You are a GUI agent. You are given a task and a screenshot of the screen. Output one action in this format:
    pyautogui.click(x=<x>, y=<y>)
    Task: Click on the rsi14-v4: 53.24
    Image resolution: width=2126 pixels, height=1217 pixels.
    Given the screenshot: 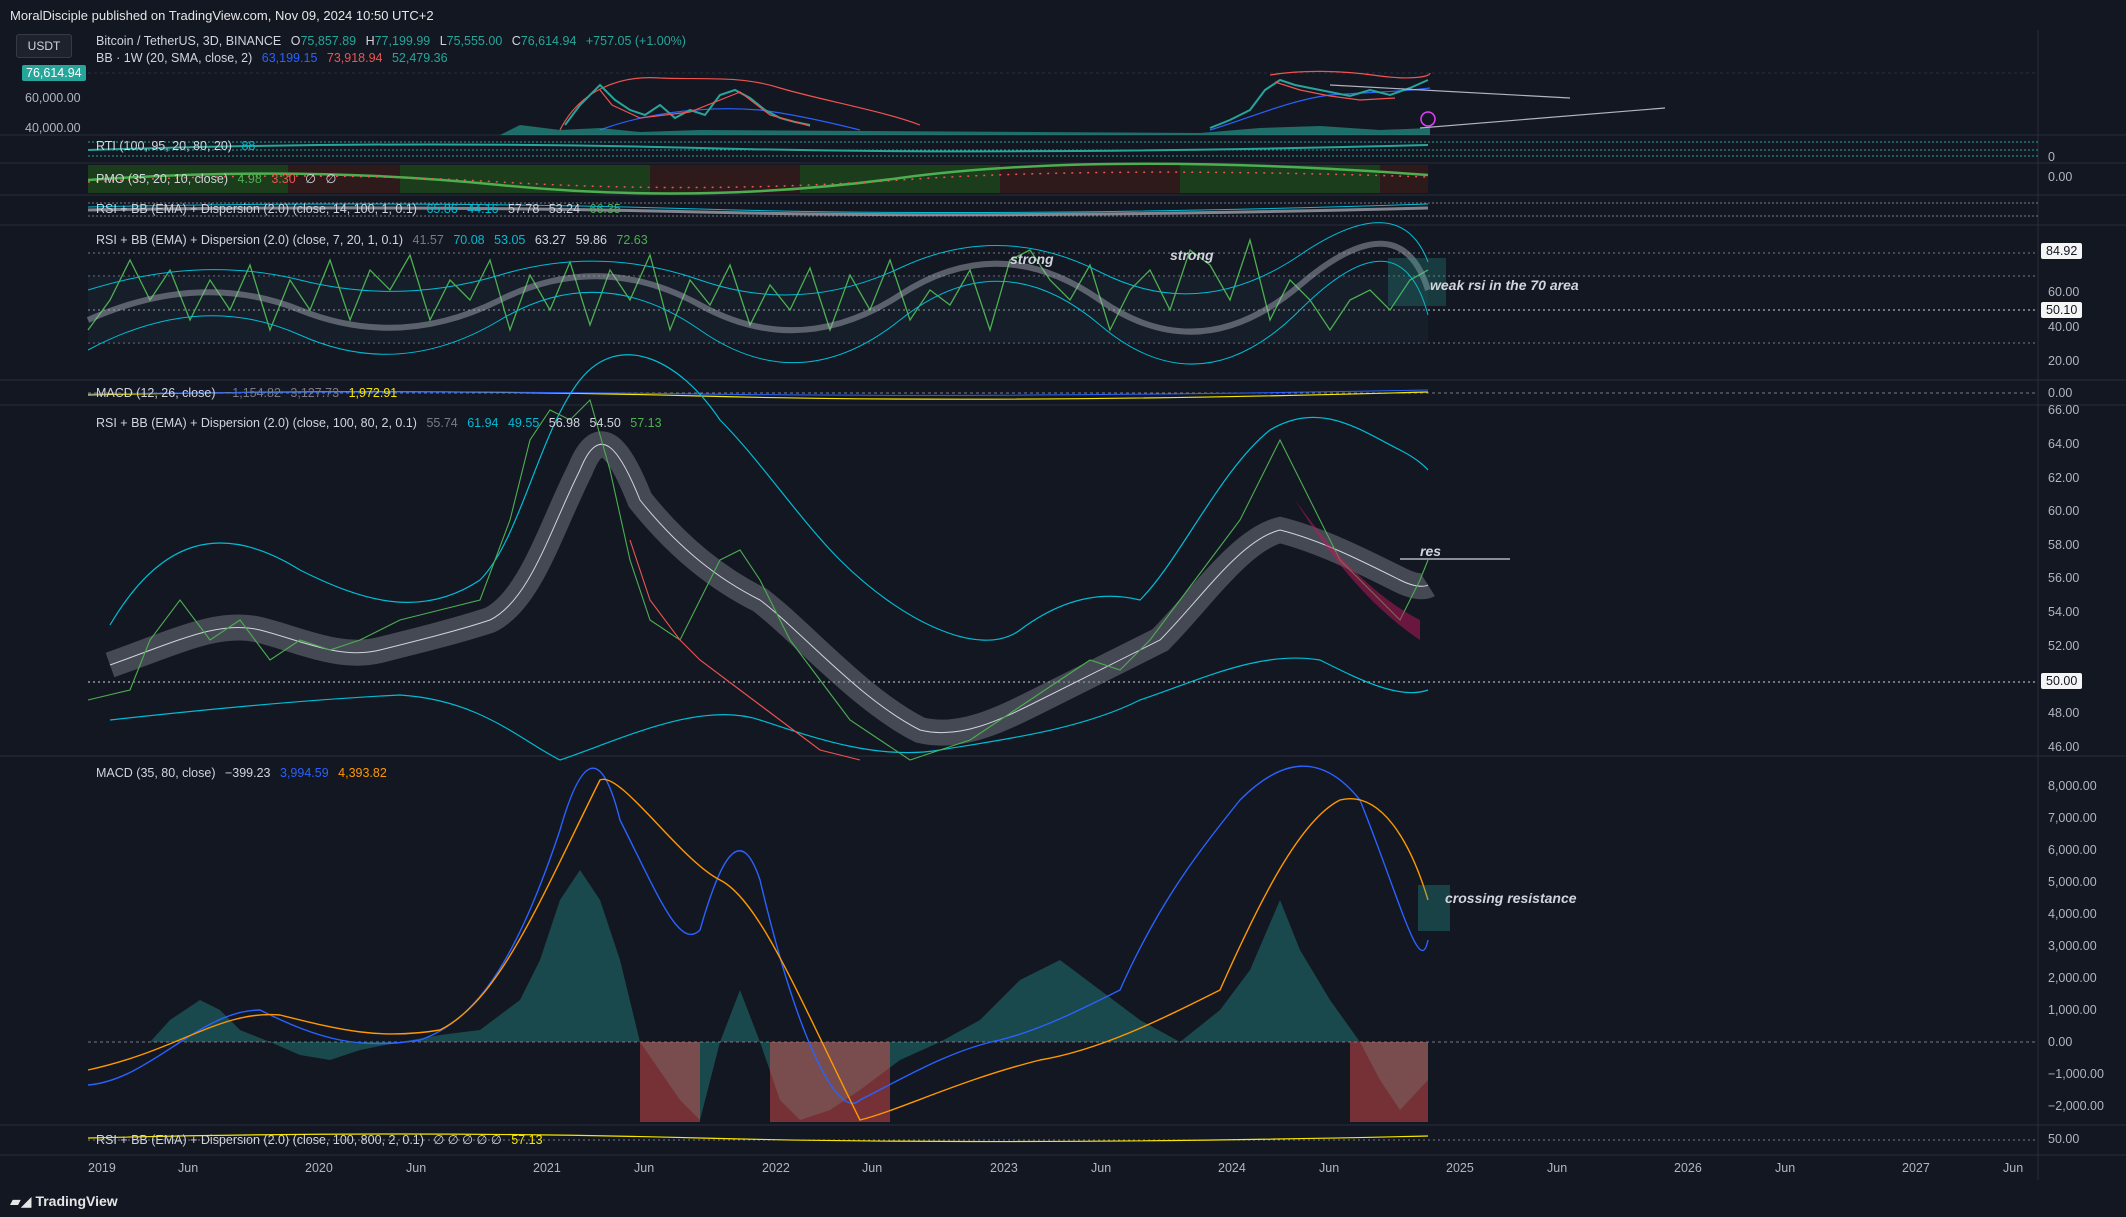 What is the action you would take?
    pyautogui.click(x=564, y=209)
    